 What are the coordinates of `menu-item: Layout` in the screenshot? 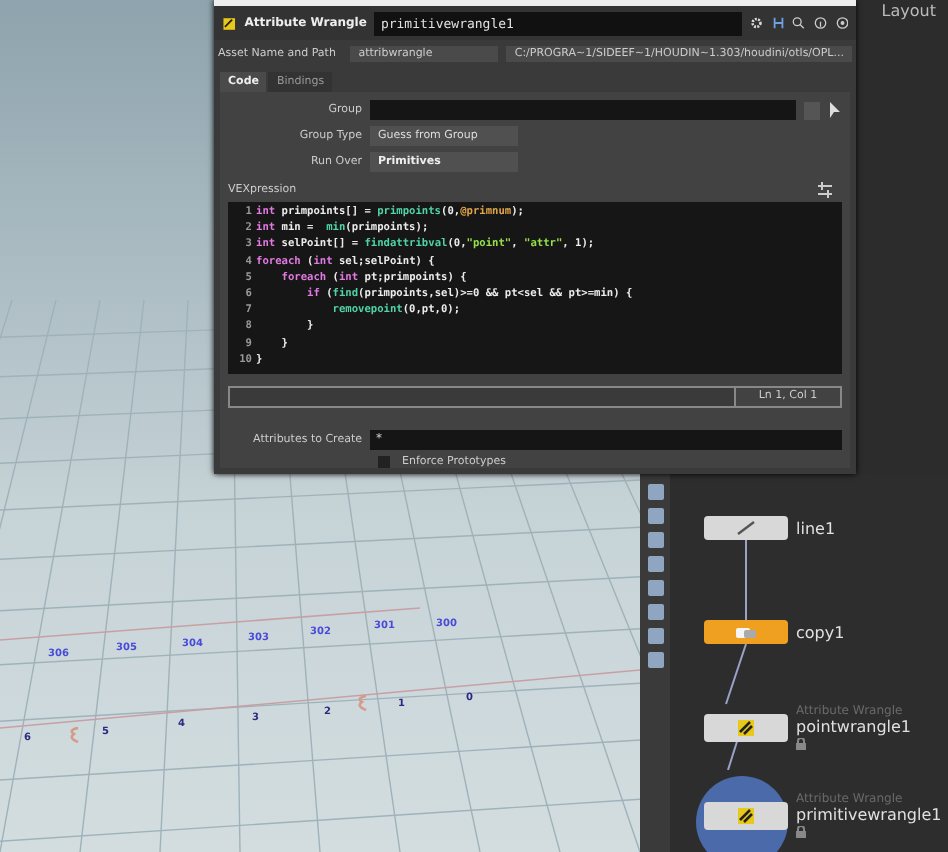 It's located at (908, 11).